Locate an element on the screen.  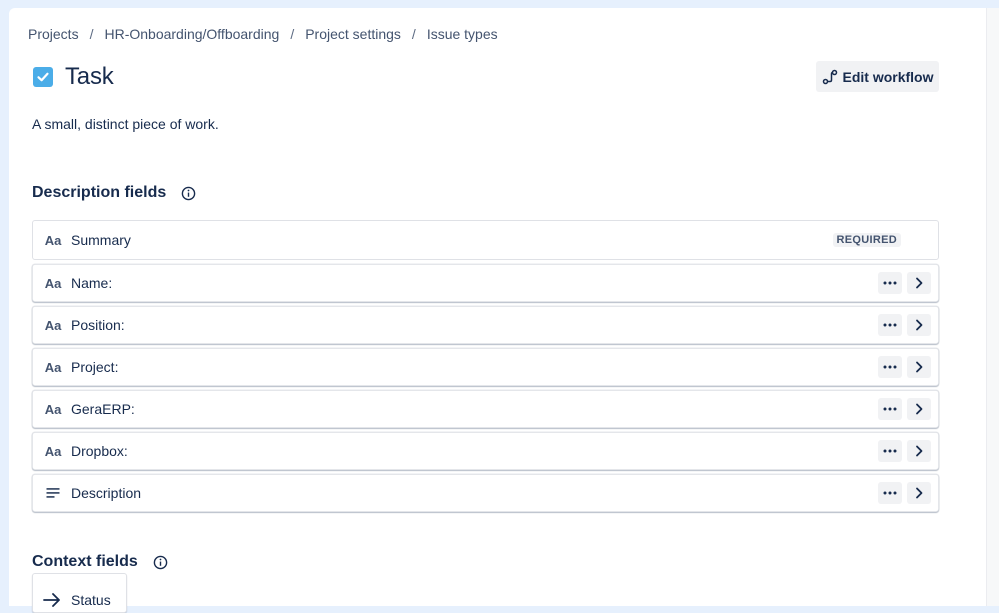
field-label: Name: is located at coordinates (92, 283).